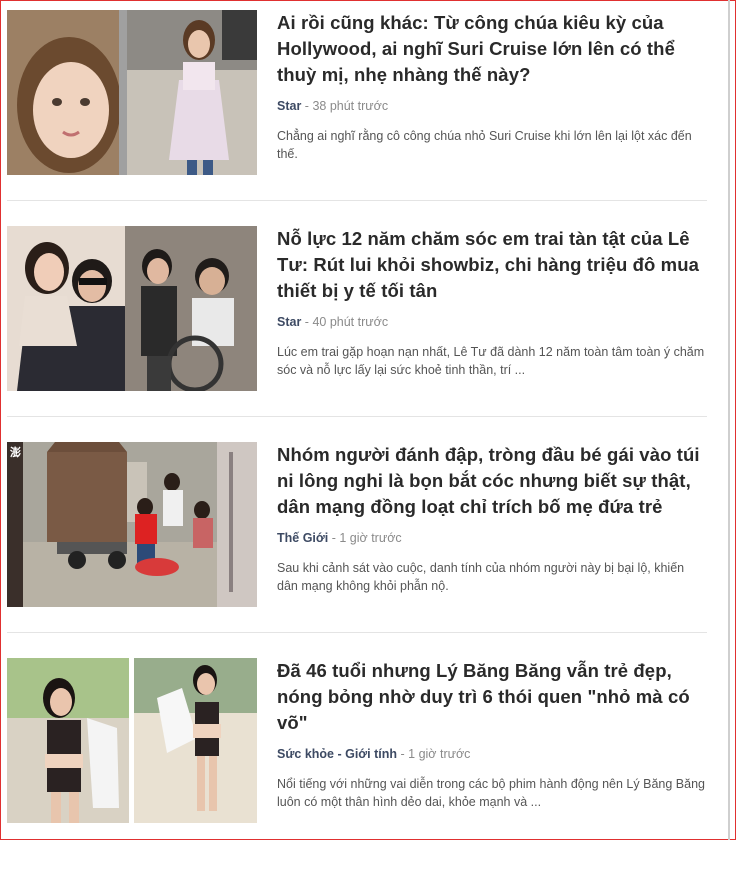  Describe the element at coordinates (15, 452) in the screenshot. I see `svg-text: 澎` at that location.